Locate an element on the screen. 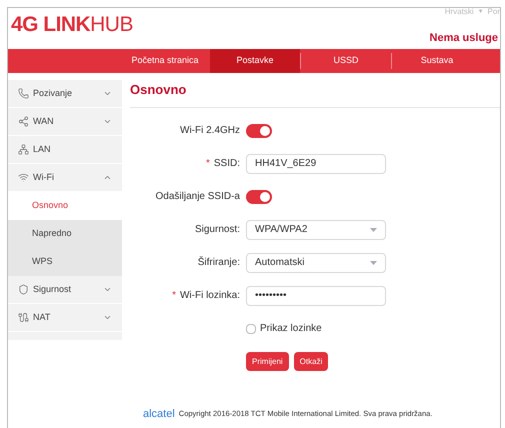 The height and width of the screenshot is (428, 505). checkbox is located at coordinates (251, 329).